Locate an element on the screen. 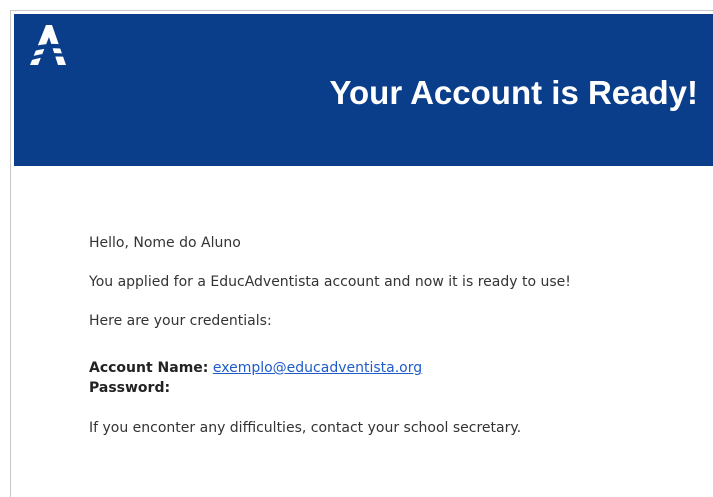 The width and height of the screenshot is (713, 497). greeting-text: Hello, Nome do Aluno is located at coordinates (165, 243).